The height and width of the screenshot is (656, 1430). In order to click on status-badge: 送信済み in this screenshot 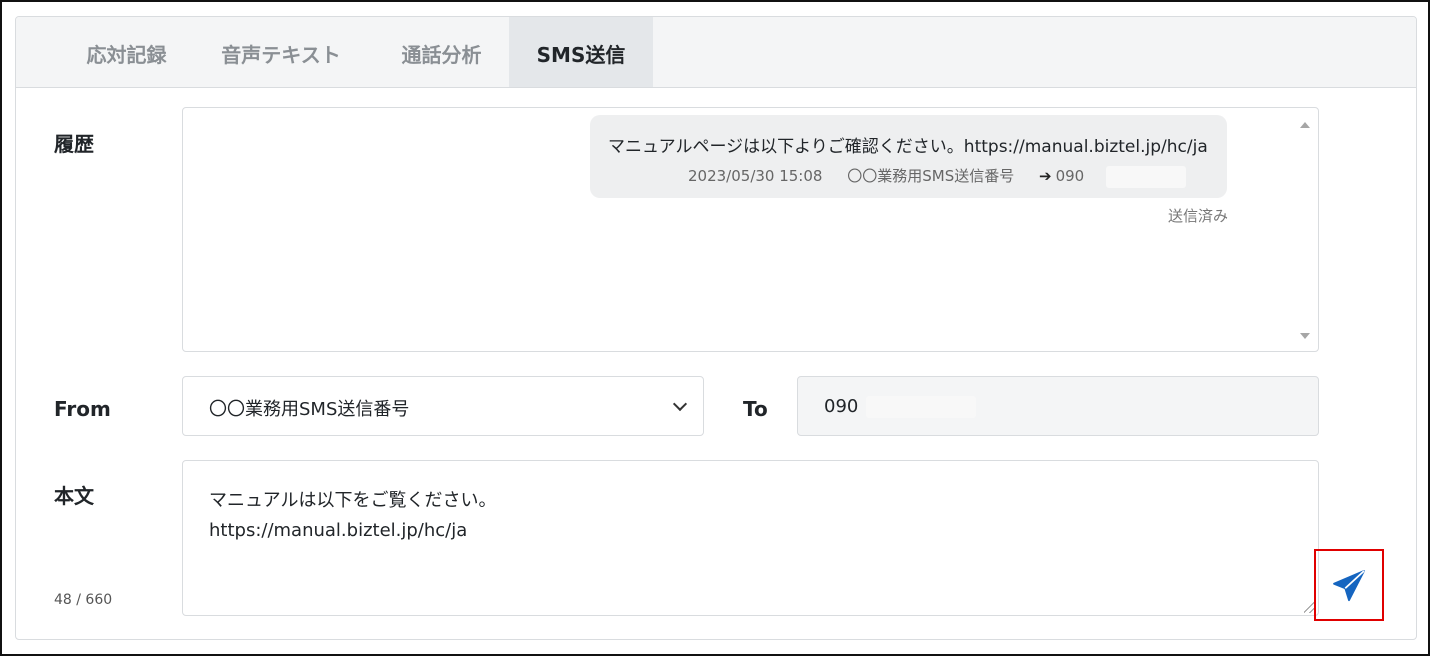, I will do `click(1197, 216)`.